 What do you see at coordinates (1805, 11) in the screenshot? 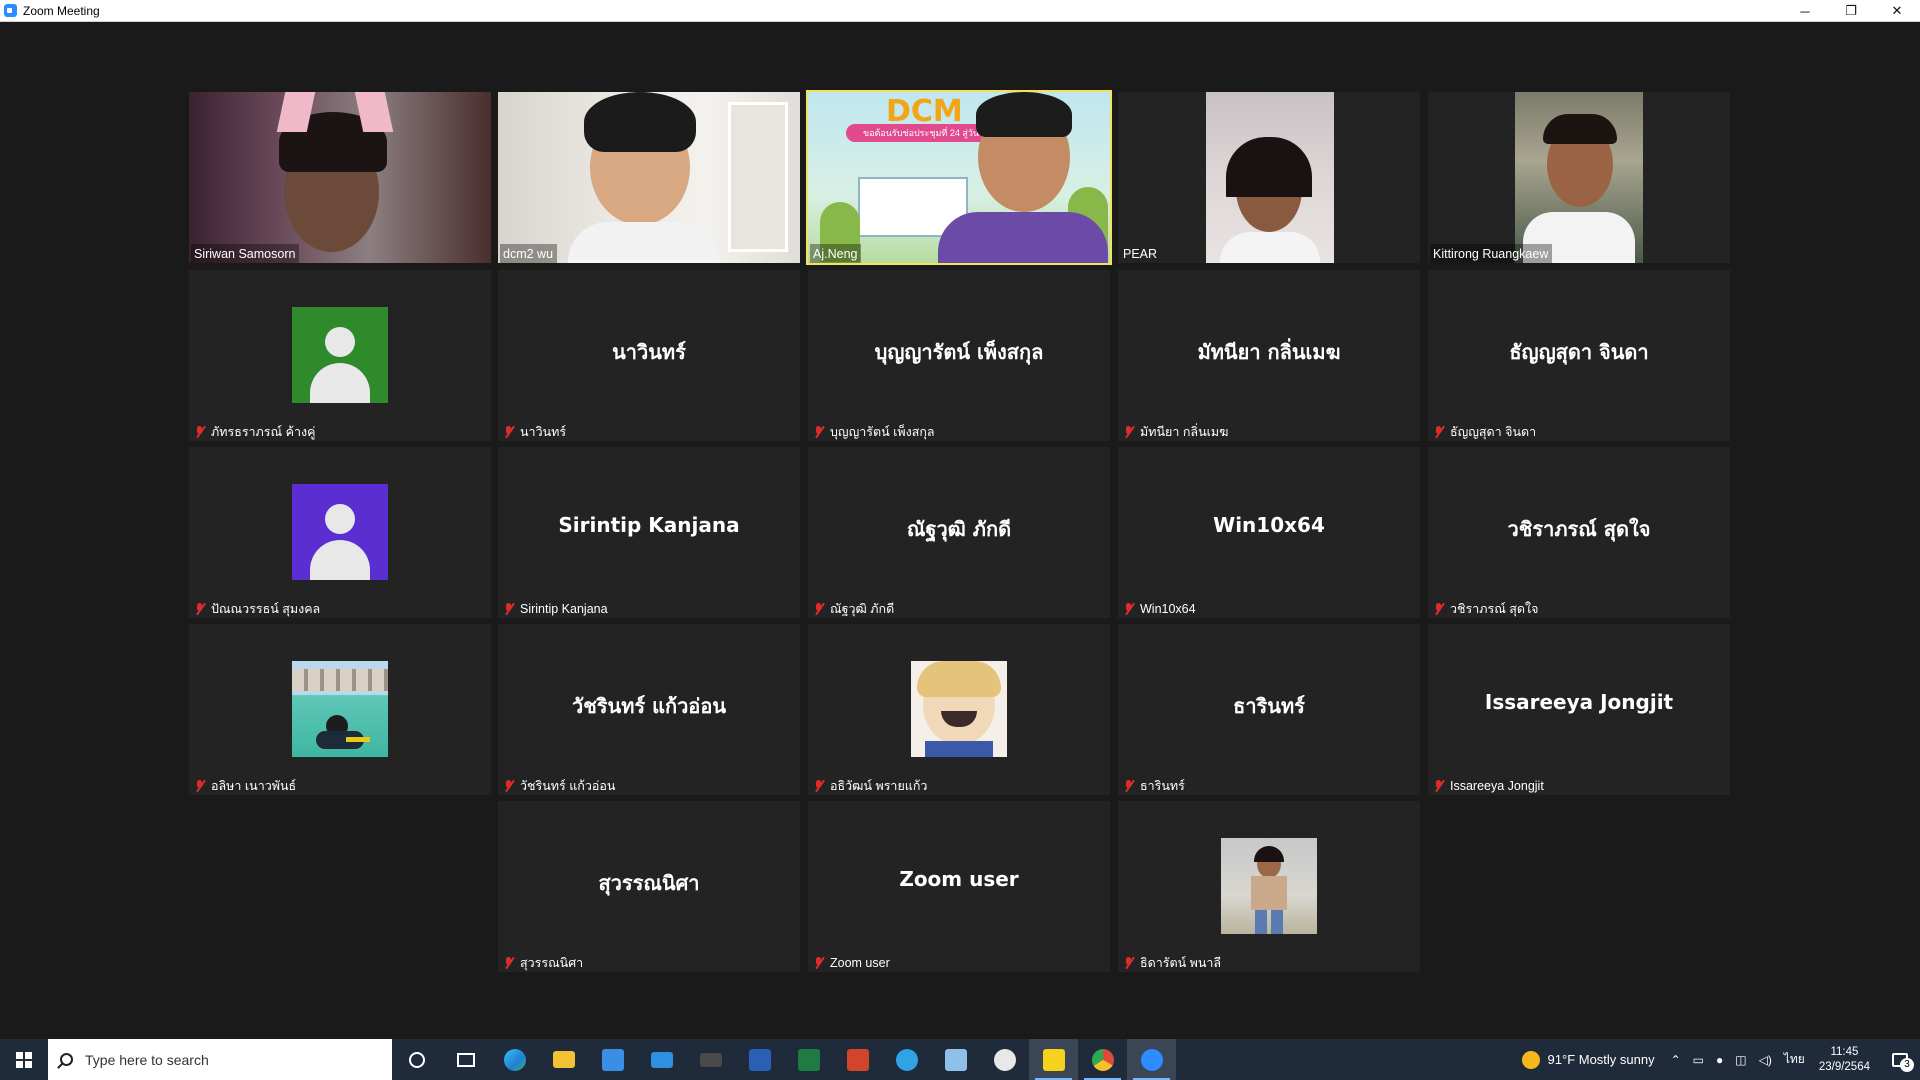
I see `minimize-button: ─` at bounding box center [1805, 11].